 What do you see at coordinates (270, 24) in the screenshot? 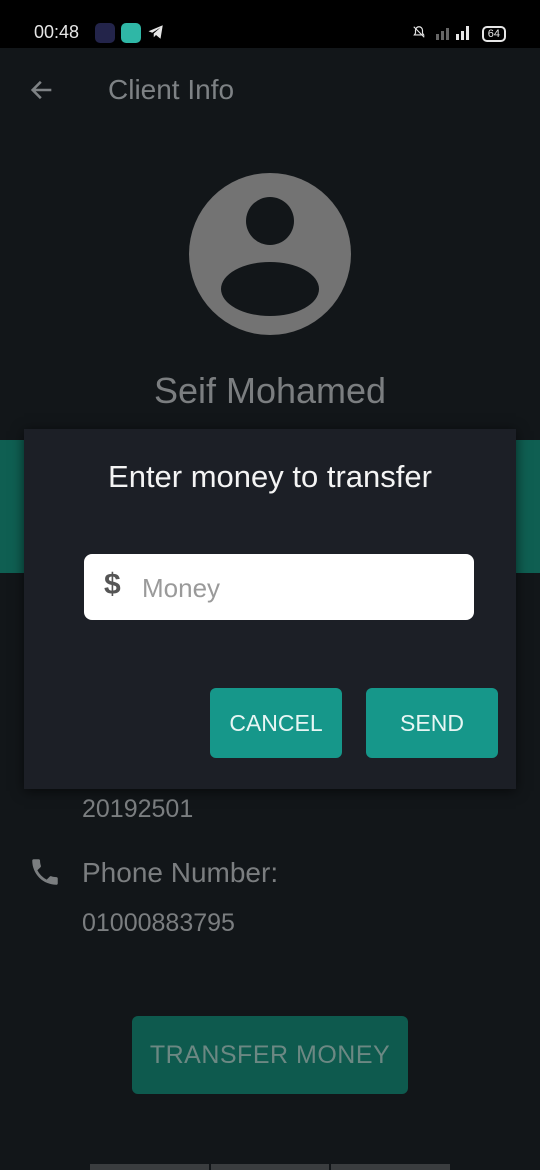
I see `status-bar: 00:48 64` at bounding box center [270, 24].